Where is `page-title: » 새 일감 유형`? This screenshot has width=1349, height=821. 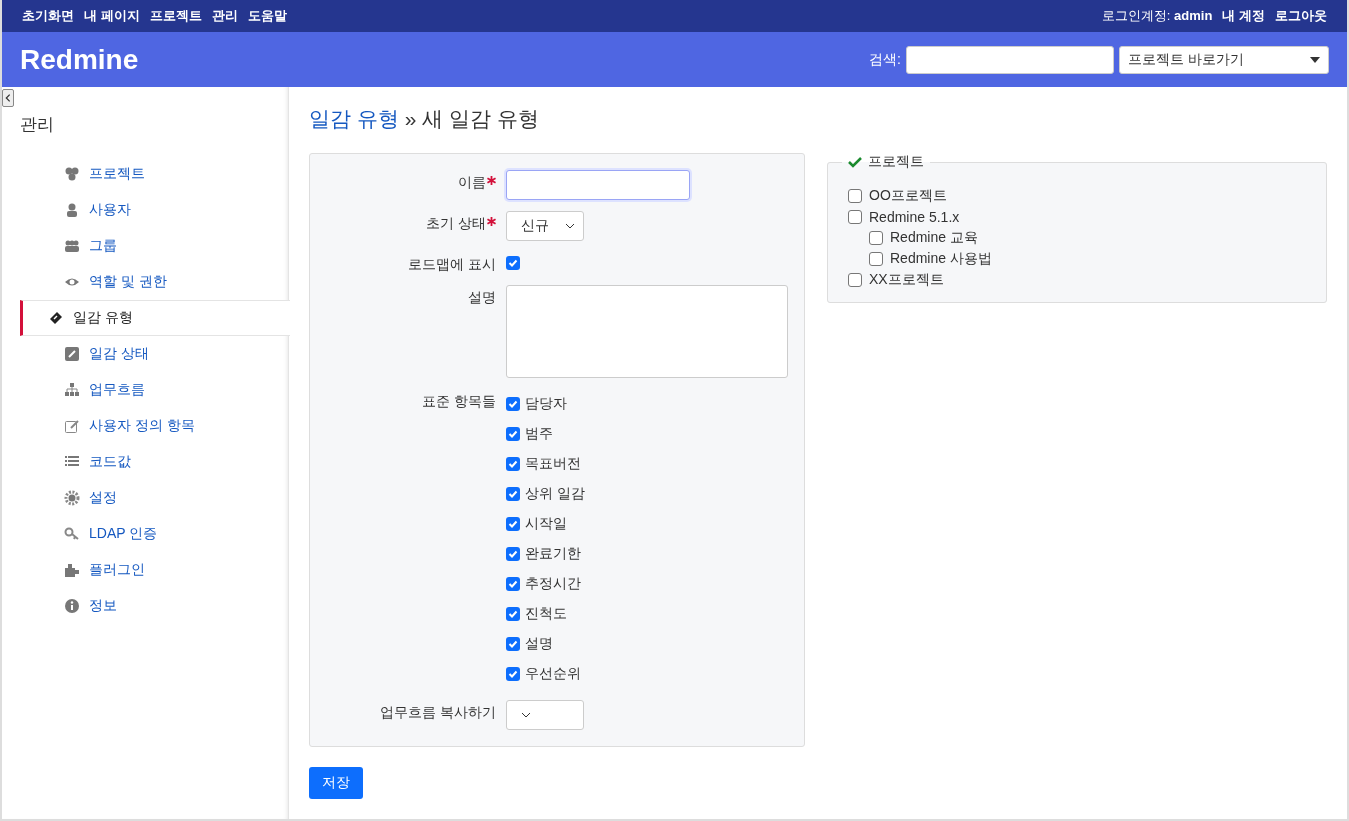 page-title: » 새 일감 유형 is located at coordinates (472, 119).